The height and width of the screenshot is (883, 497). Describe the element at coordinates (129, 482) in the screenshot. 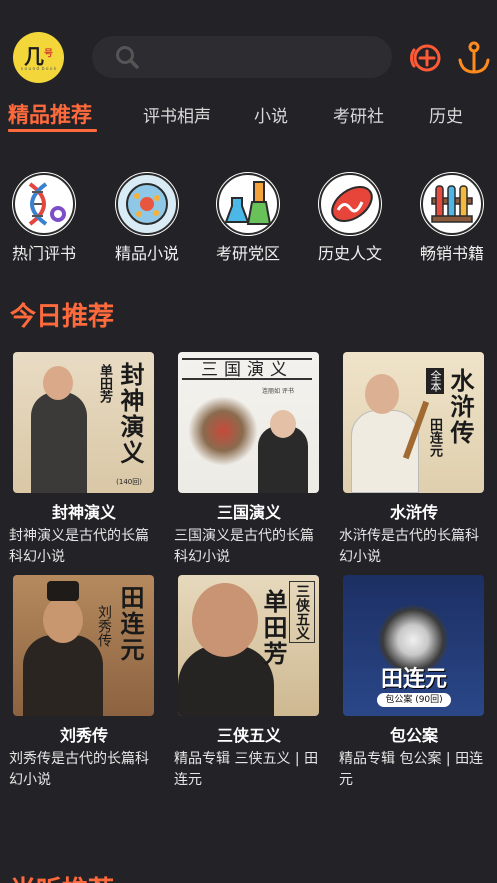

I see `cover-note: (140回)` at that location.